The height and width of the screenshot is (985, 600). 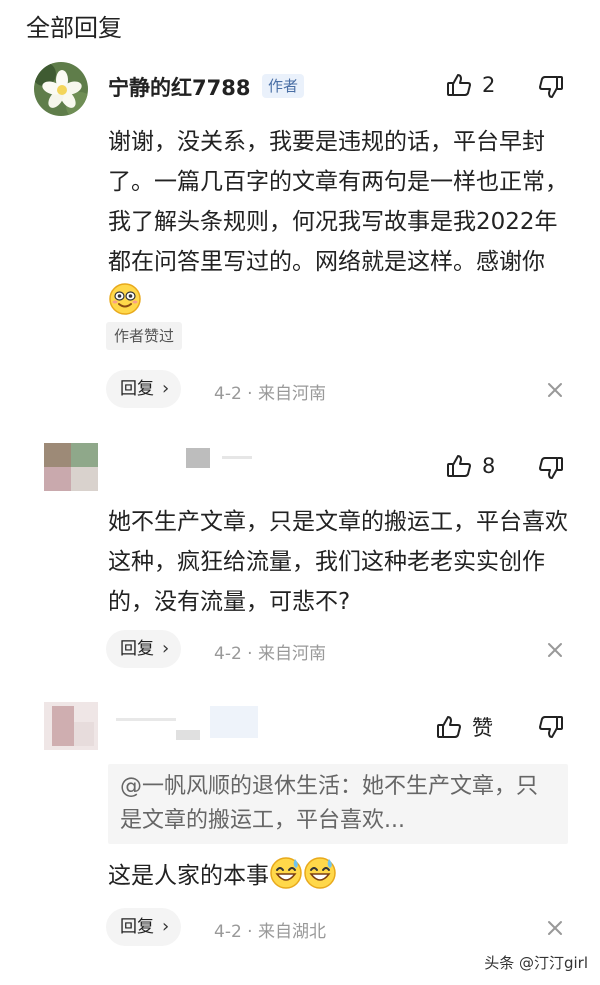 What do you see at coordinates (555, 928) in the screenshot?
I see `close-icon` at bounding box center [555, 928].